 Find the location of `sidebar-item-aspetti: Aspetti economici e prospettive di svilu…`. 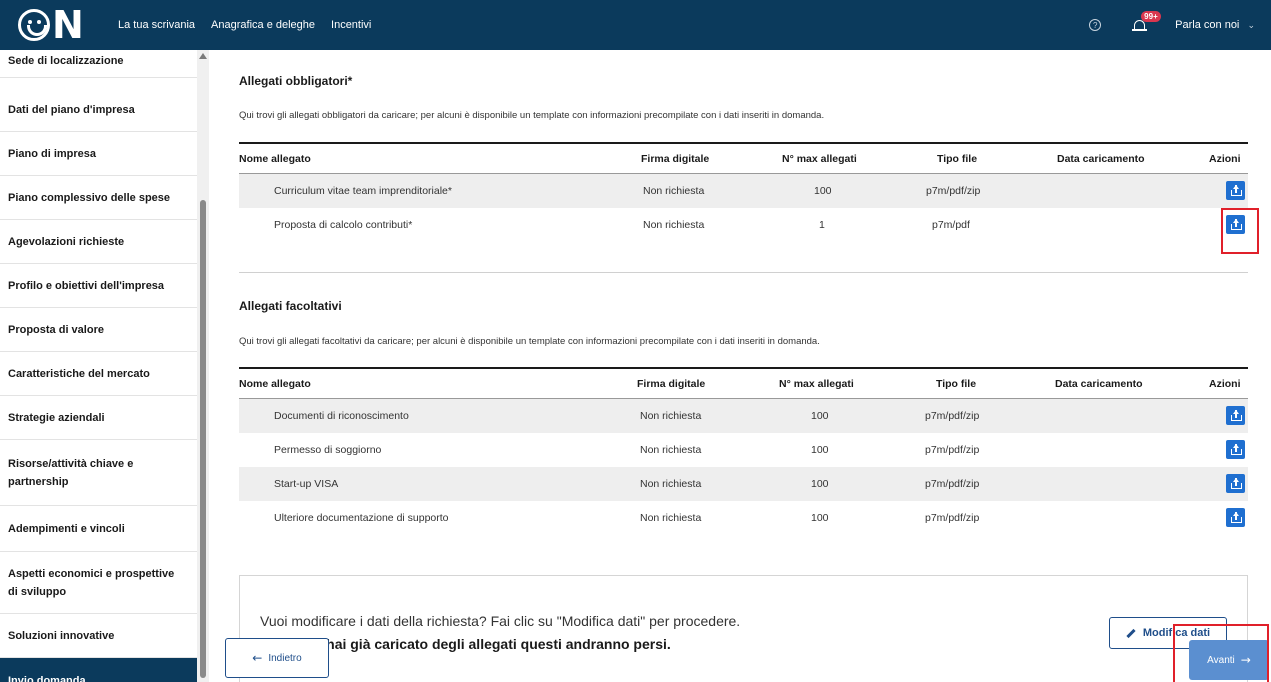

sidebar-item-aspetti: Aspetti economici e prospettive di svilu… is located at coordinates (98, 583).